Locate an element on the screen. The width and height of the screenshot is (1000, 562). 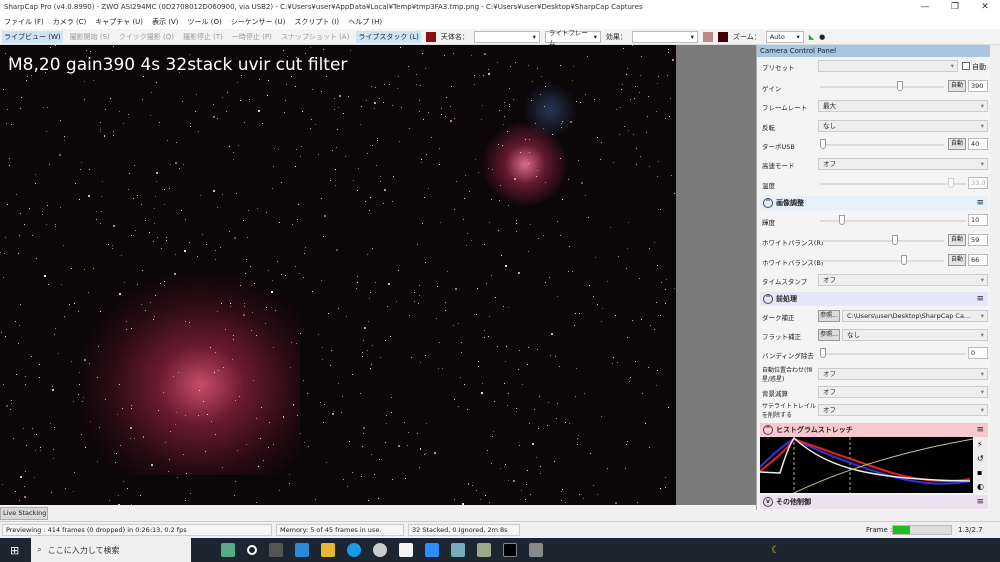
align-select: オフ is located at coordinates (903, 374).